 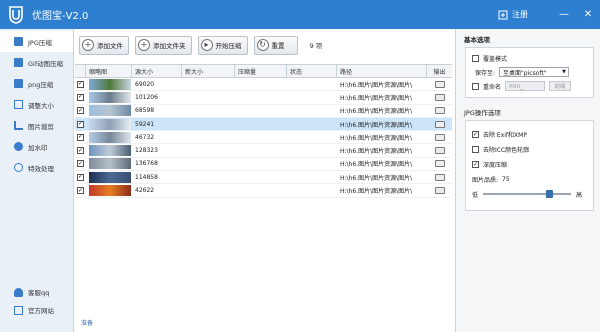 What do you see at coordinates (157, 71) in the screenshot?
I see `column-header-source-size: 源大小` at bounding box center [157, 71].